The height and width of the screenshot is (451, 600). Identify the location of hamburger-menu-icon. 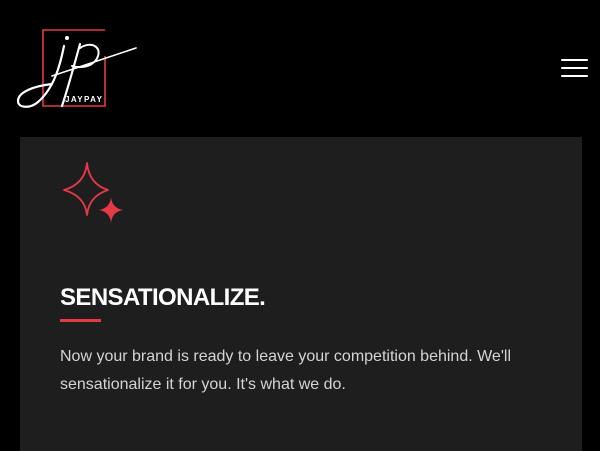
(574, 69).